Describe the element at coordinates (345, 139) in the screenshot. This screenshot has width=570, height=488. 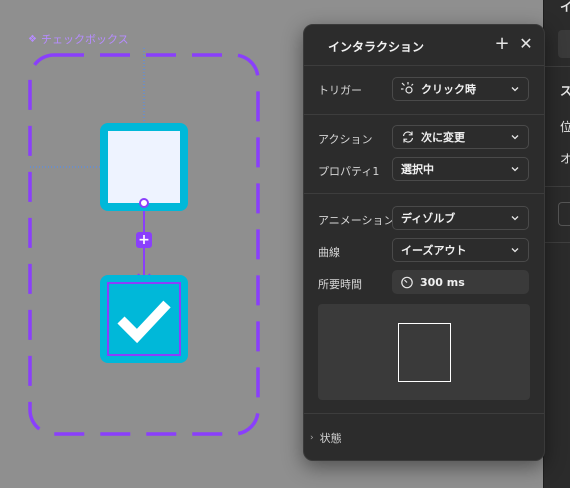
I see `action-label: アクション` at that location.